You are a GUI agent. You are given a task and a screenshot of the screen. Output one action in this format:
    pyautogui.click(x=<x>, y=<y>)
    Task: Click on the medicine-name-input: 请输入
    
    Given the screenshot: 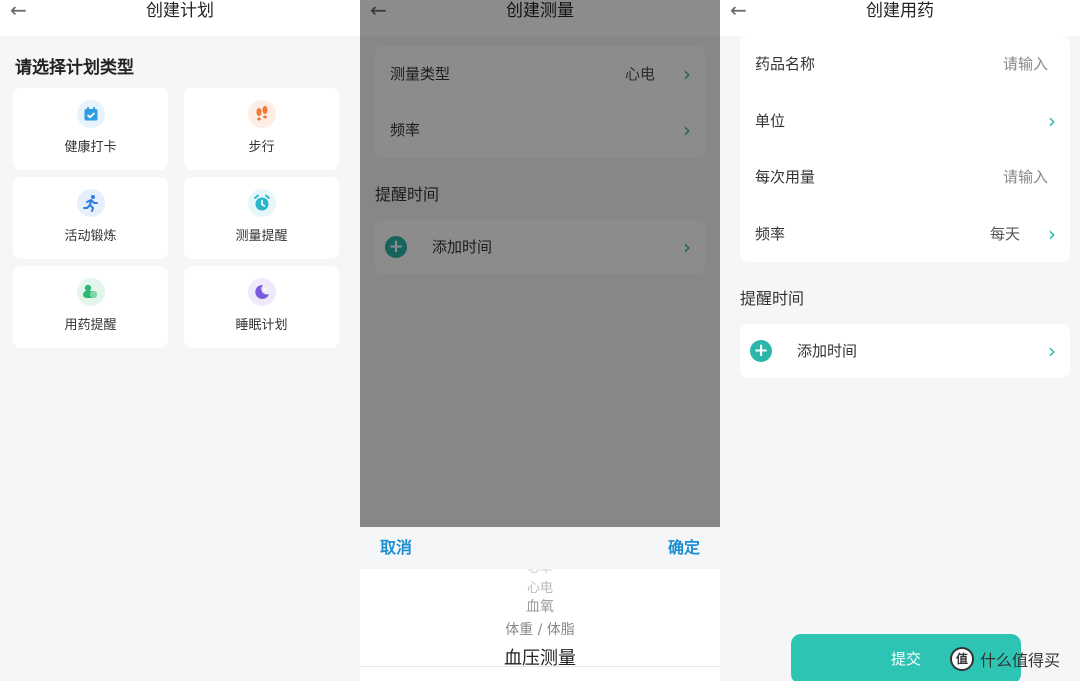 What is the action you would take?
    pyautogui.click(x=1025, y=64)
    